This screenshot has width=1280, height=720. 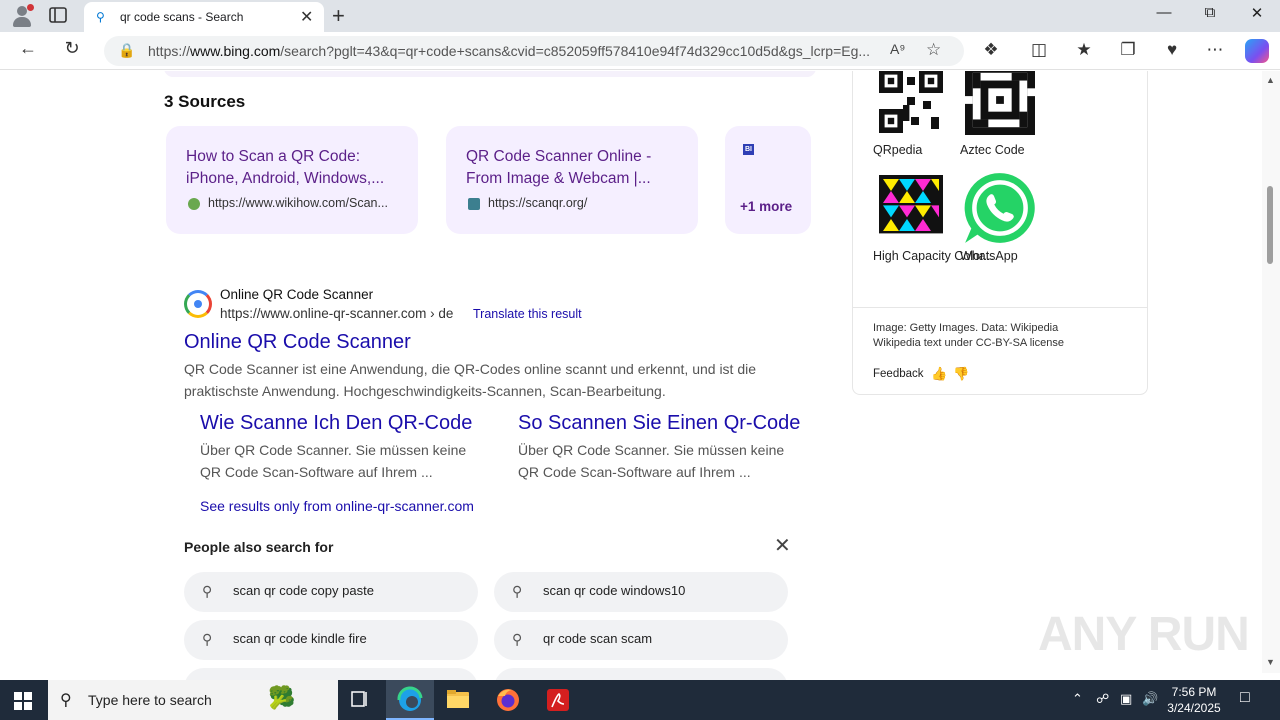 What do you see at coordinates (989, 256) in the screenshot?
I see `image-label: WhatsApp` at bounding box center [989, 256].